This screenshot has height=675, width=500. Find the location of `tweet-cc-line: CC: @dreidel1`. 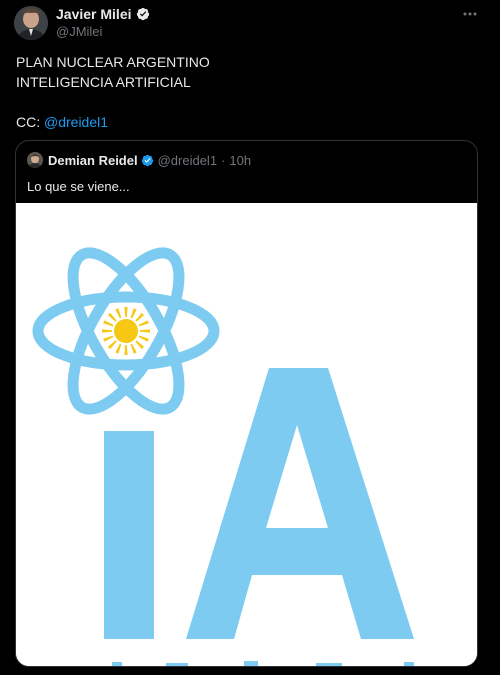

tweet-cc-line: CC: @dreidel1 is located at coordinates (113, 122).